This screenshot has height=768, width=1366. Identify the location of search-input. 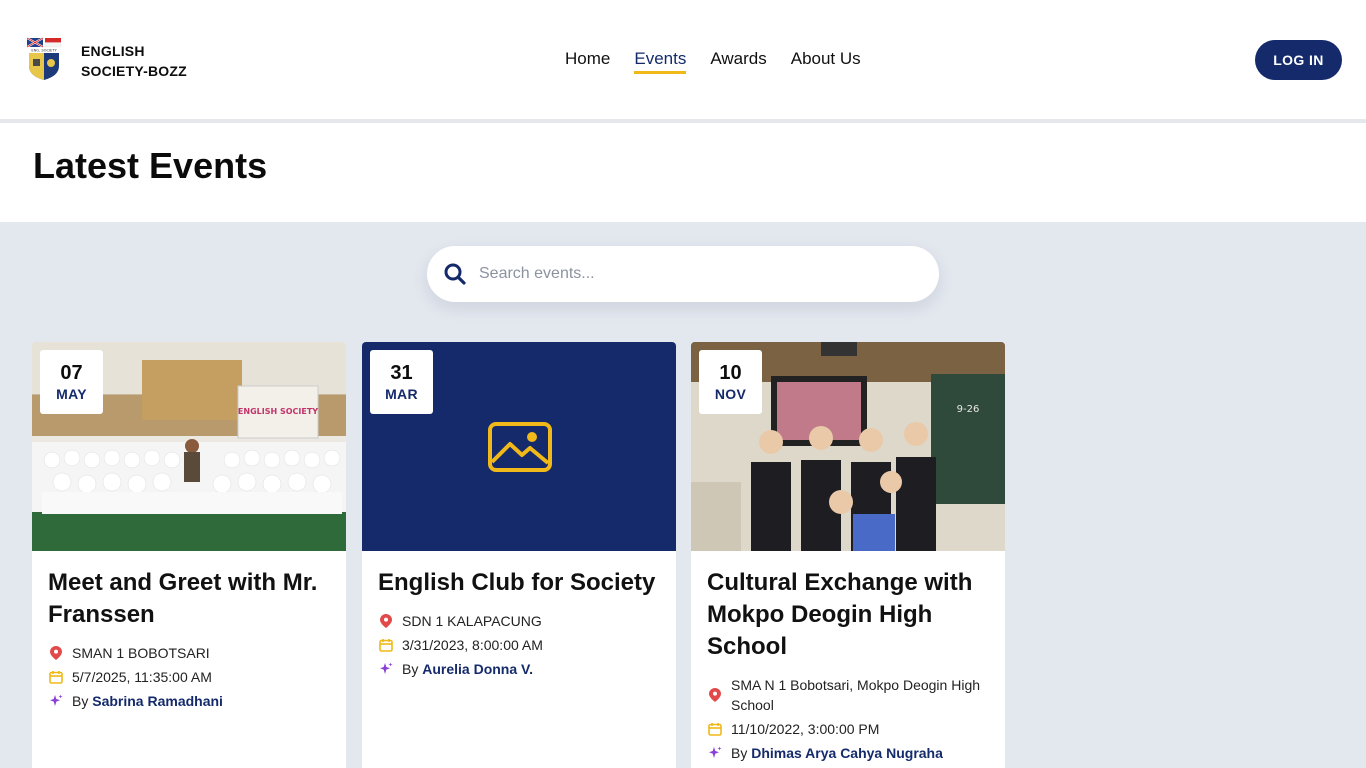
(689, 274).